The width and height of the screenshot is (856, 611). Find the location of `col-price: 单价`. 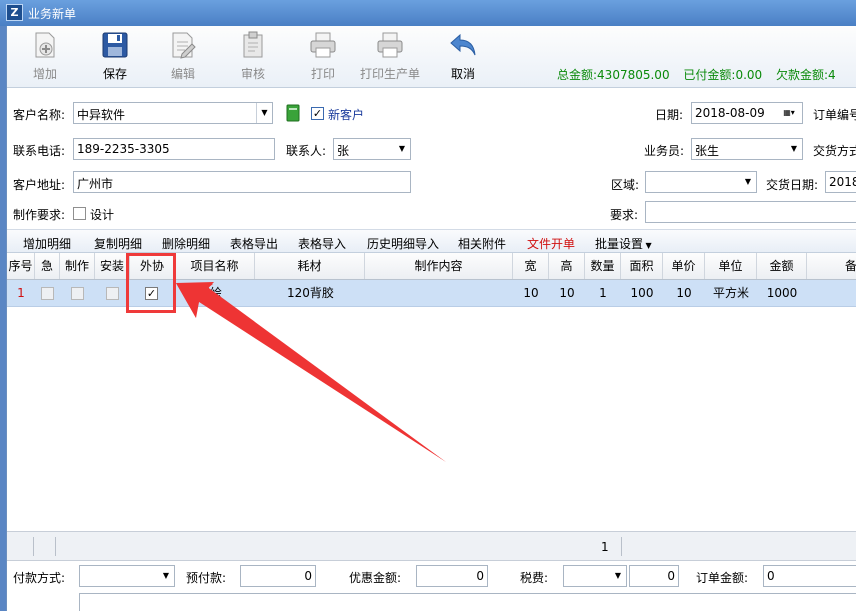

col-price: 单价 is located at coordinates (684, 266).